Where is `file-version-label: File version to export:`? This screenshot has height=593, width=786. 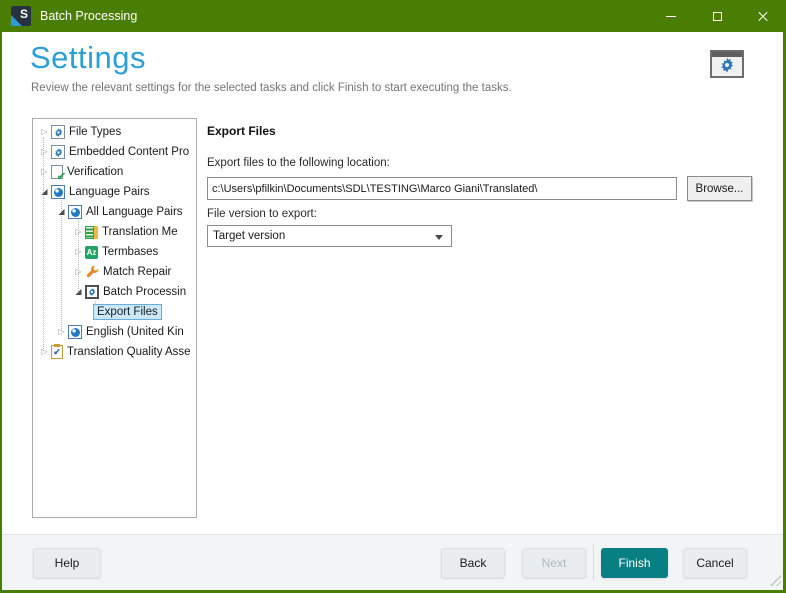 file-version-label: File version to export: is located at coordinates (262, 214).